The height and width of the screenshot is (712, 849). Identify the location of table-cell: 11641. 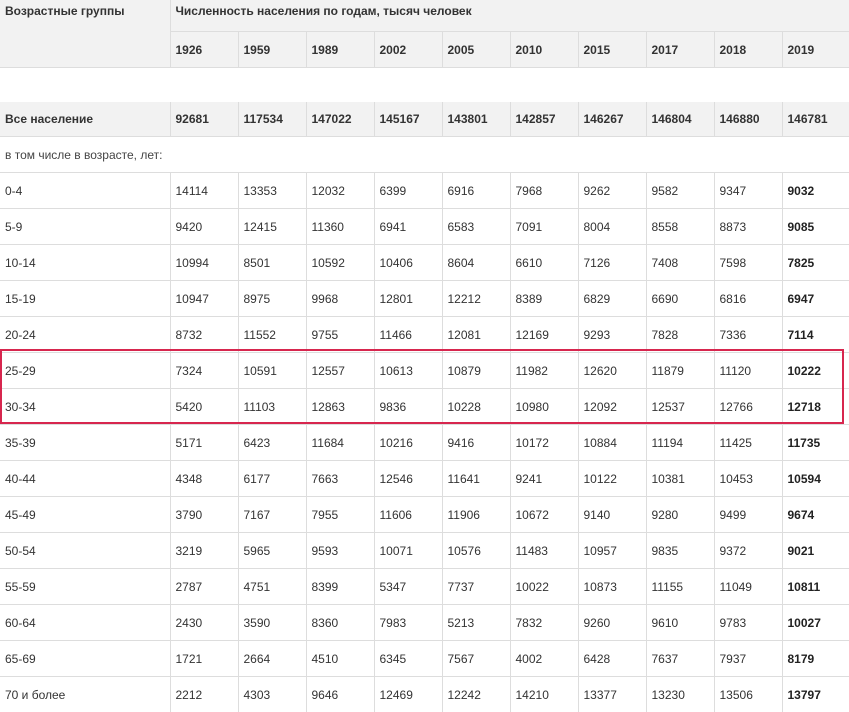
(476, 478).